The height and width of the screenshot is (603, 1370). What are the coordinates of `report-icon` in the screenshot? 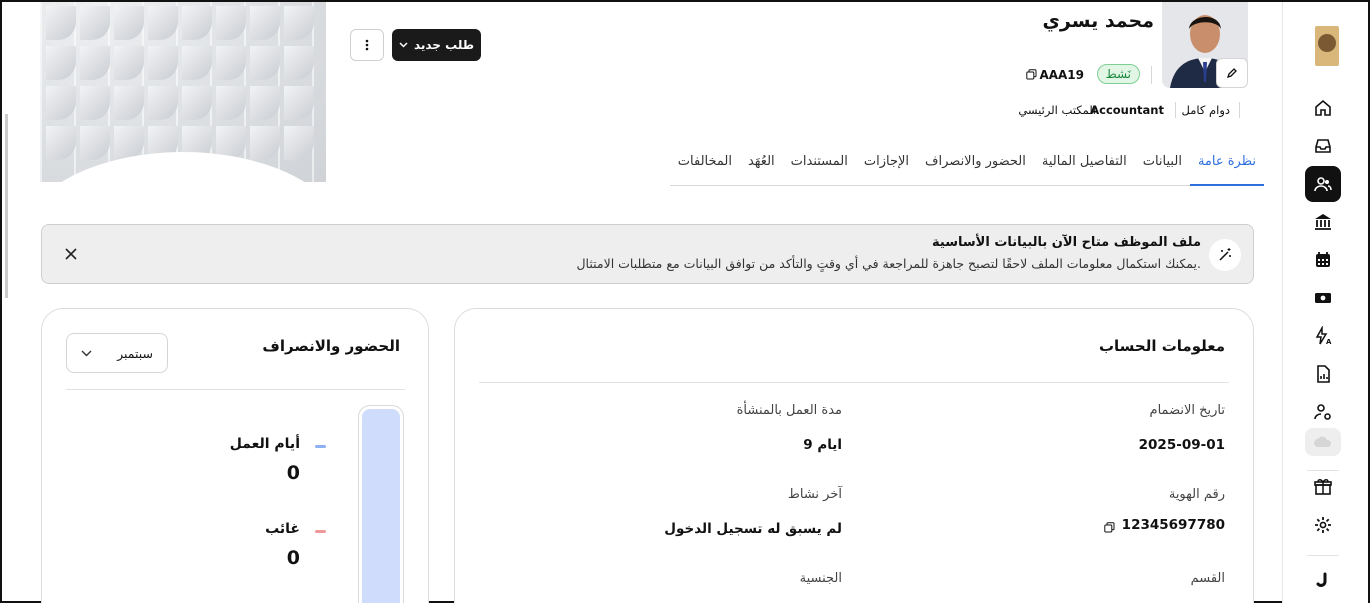 It's located at (1323, 374).